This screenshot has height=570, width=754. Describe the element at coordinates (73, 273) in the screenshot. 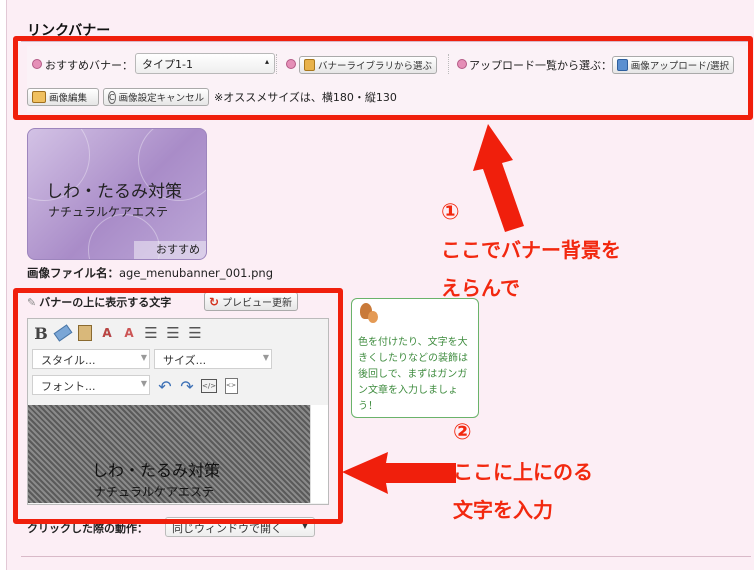

I see `filename-label: 画像ファイル名：` at that location.